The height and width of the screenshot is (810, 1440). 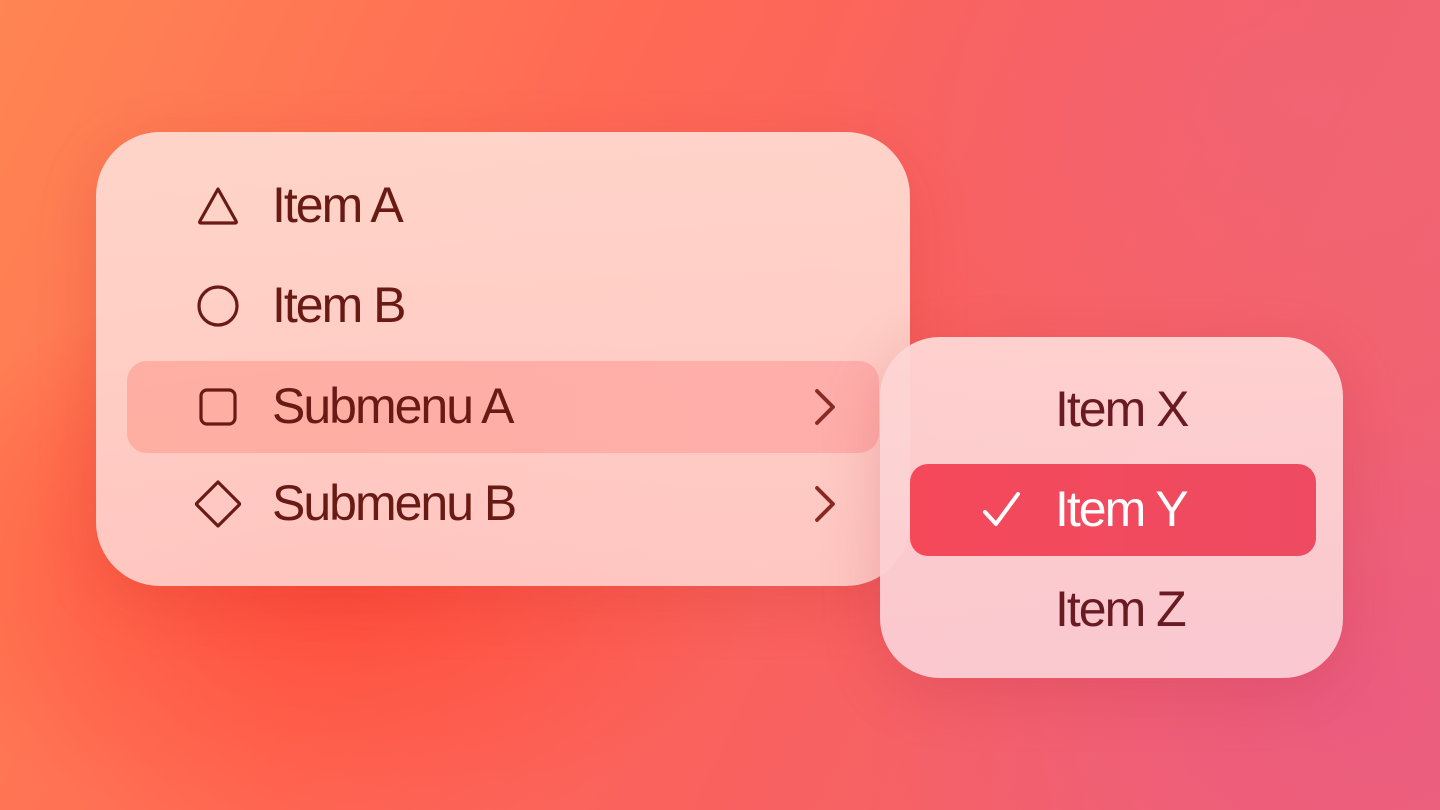 What do you see at coordinates (503, 306) in the screenshot?
I see `menu-item-b: Item B` at bounding box center [503, 306].